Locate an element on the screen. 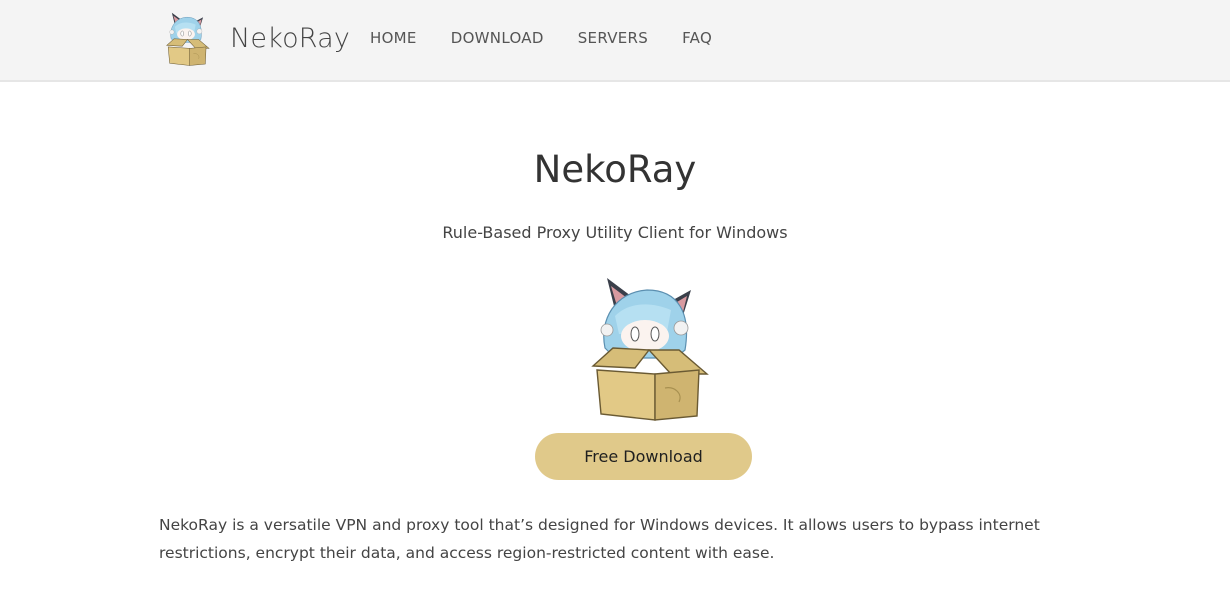 Image resolution: width=1230 pixels, height=602 pixels. nav-home: HOME is located at coordinates (393, 38).